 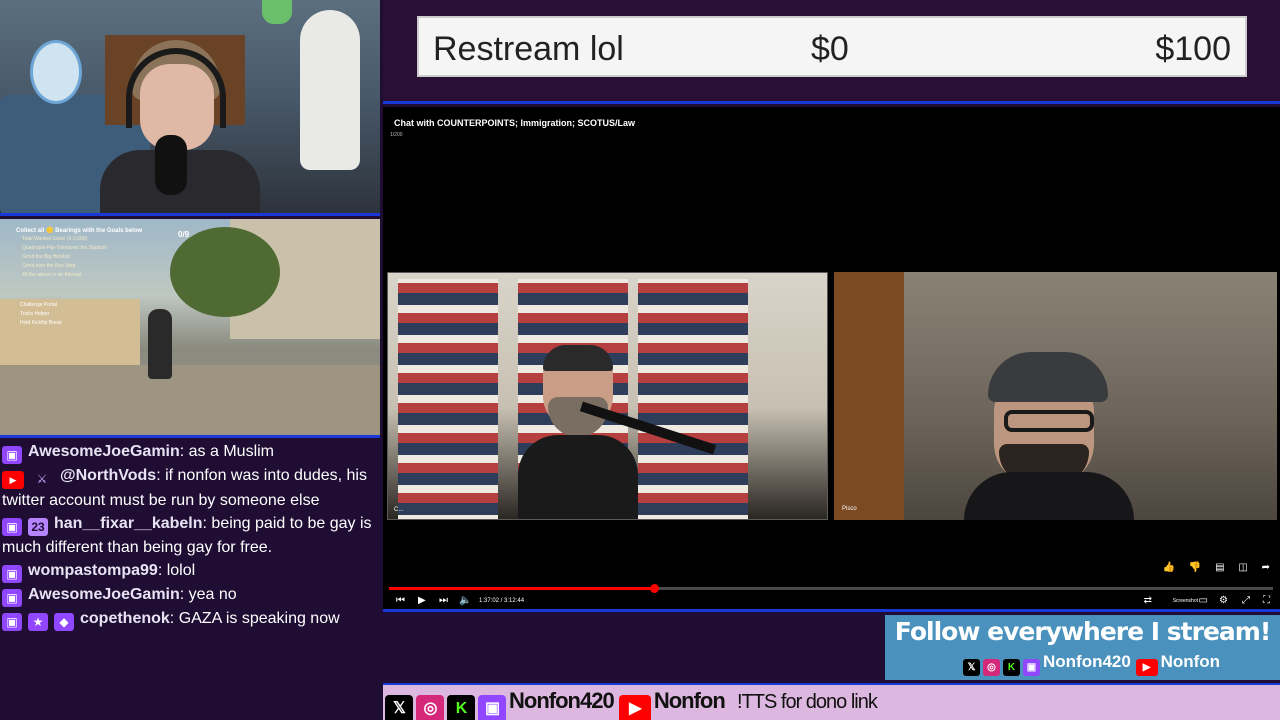 I want to click on donation-goal-bar: Restream lol $0 $100, so click(x=832, y=46).